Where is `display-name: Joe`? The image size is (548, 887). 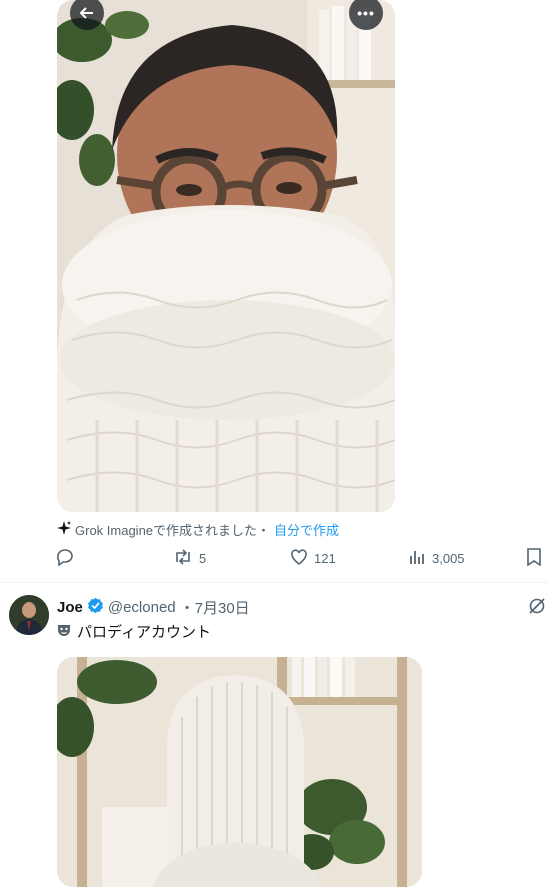
display-name: Joe is located at coordinates (70, 607).